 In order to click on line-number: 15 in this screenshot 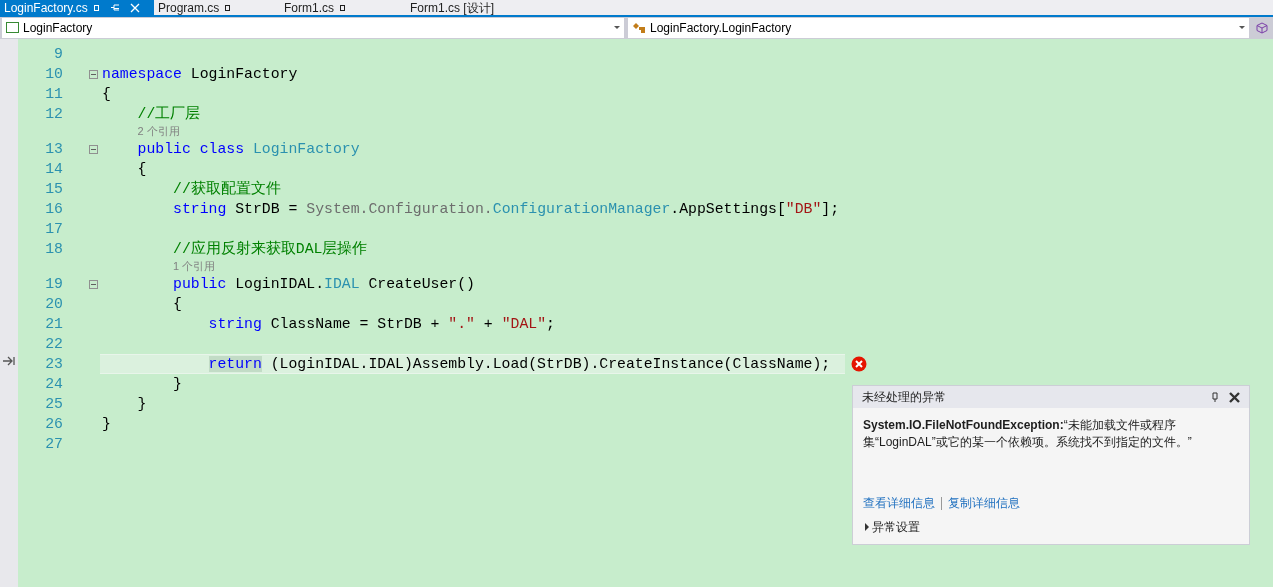, I will do `click(53, 189)`.